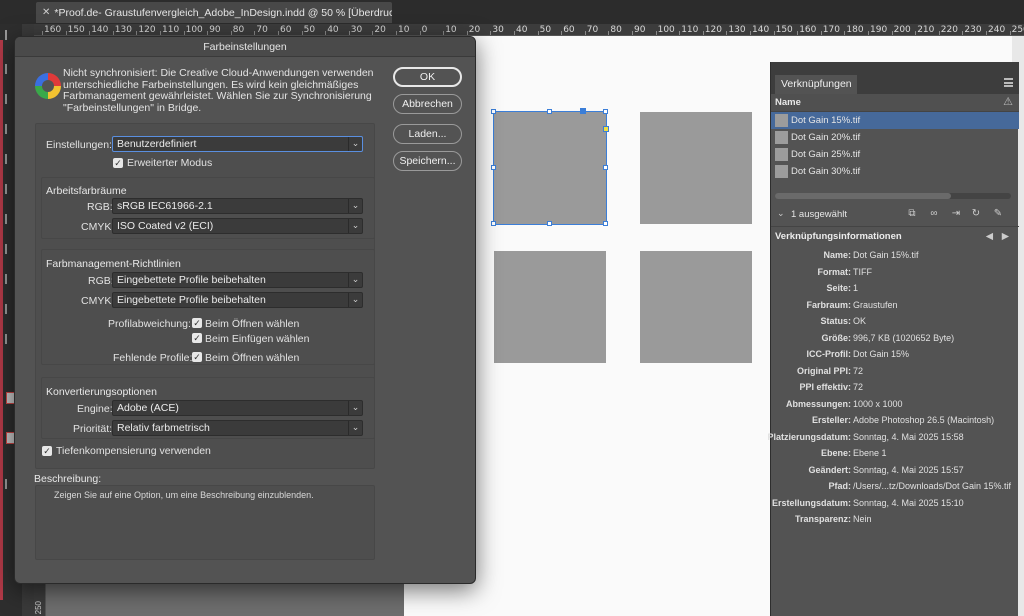  What do you see at coordinates (895, 171) in the screenshot?
I see `link-row: Dot Gain 30%.tif` at bounding box center [895, 171].